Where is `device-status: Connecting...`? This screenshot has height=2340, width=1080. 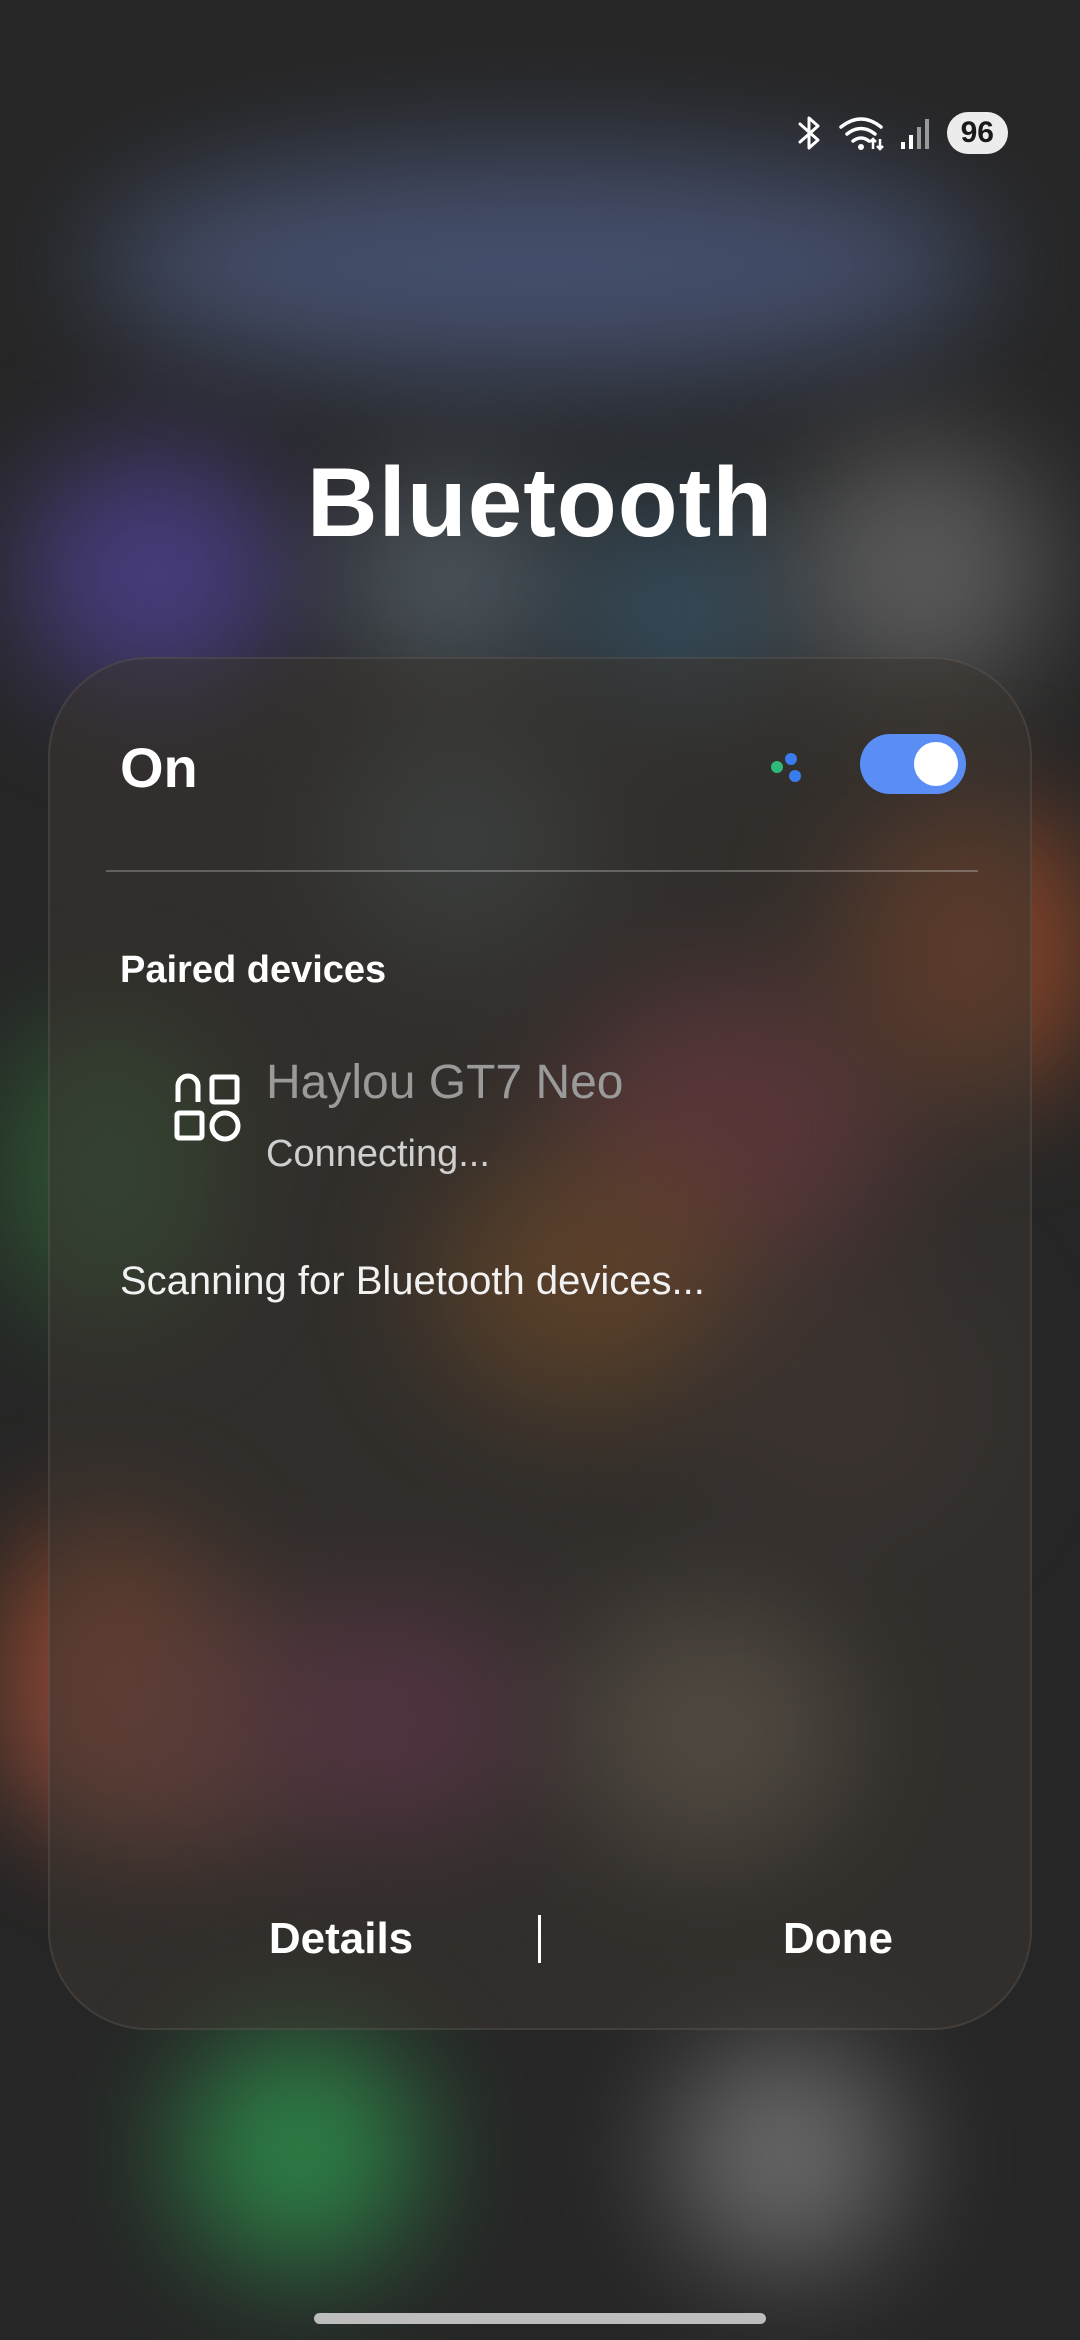 device-status: Connecting... is located at coordinates (378, 1154).